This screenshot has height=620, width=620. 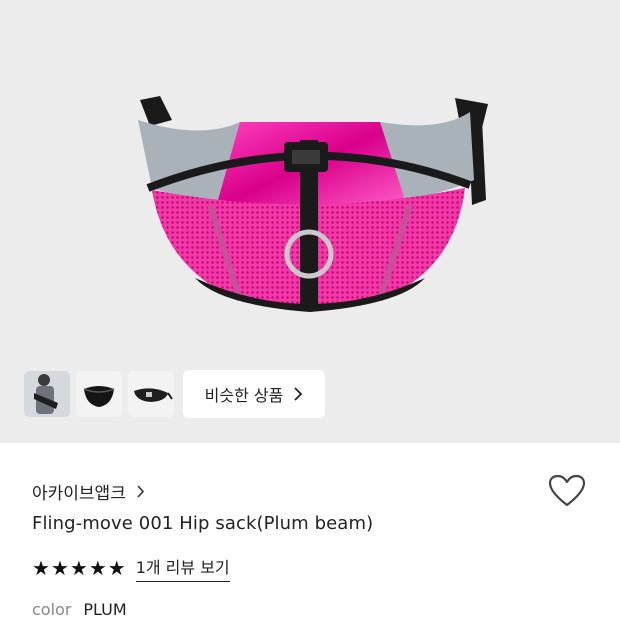 I want to click on thumbnail-strip: 비슷한 상품, so click(x=174, y=394).